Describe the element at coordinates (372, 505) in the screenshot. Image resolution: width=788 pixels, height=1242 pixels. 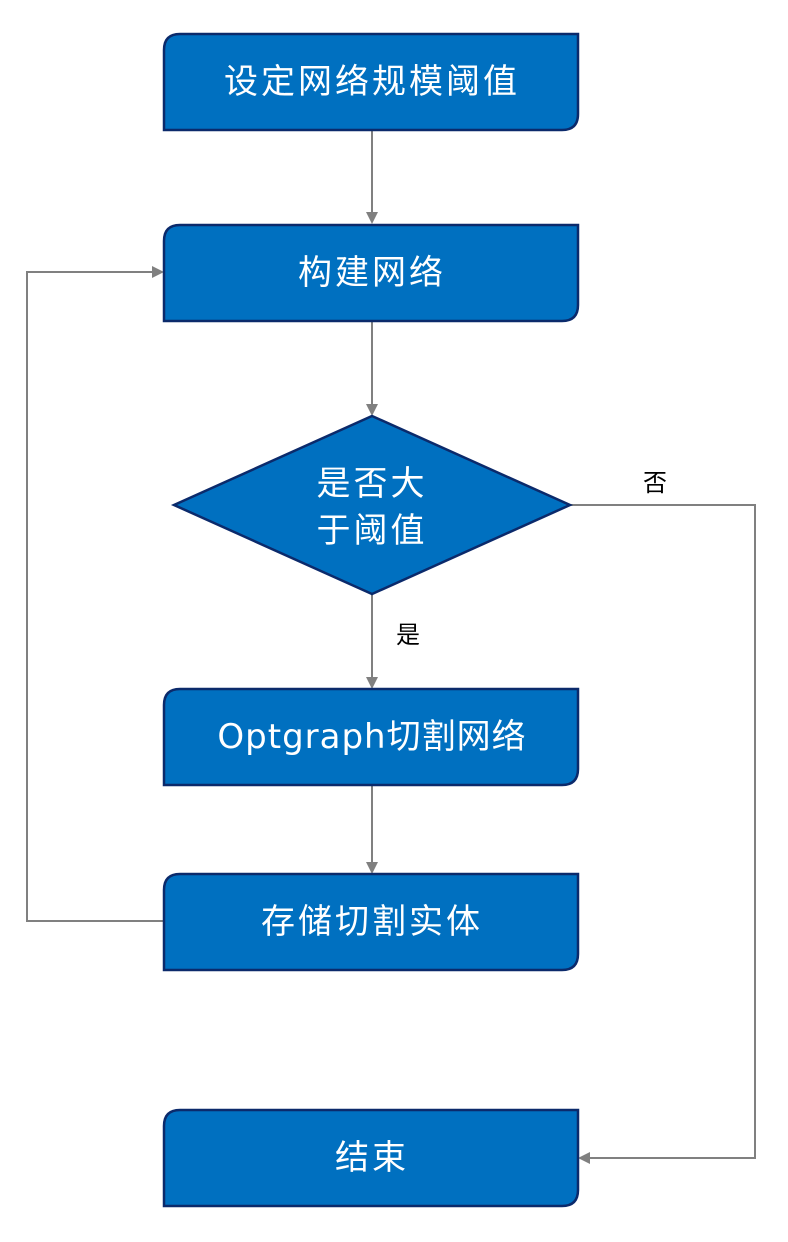
I see `node-decision: 是否大 于阈值` at that location.